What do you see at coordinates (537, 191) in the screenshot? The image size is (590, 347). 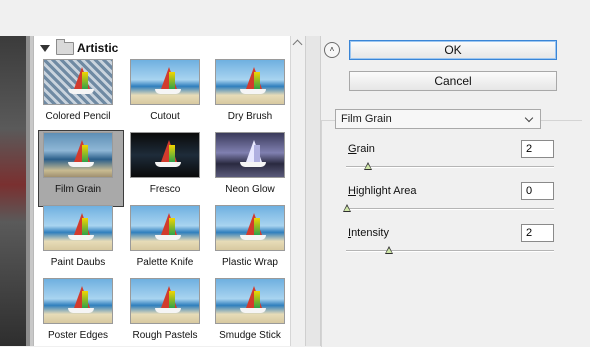 I see `highlight-area-input` at bounding box center [537, 191].